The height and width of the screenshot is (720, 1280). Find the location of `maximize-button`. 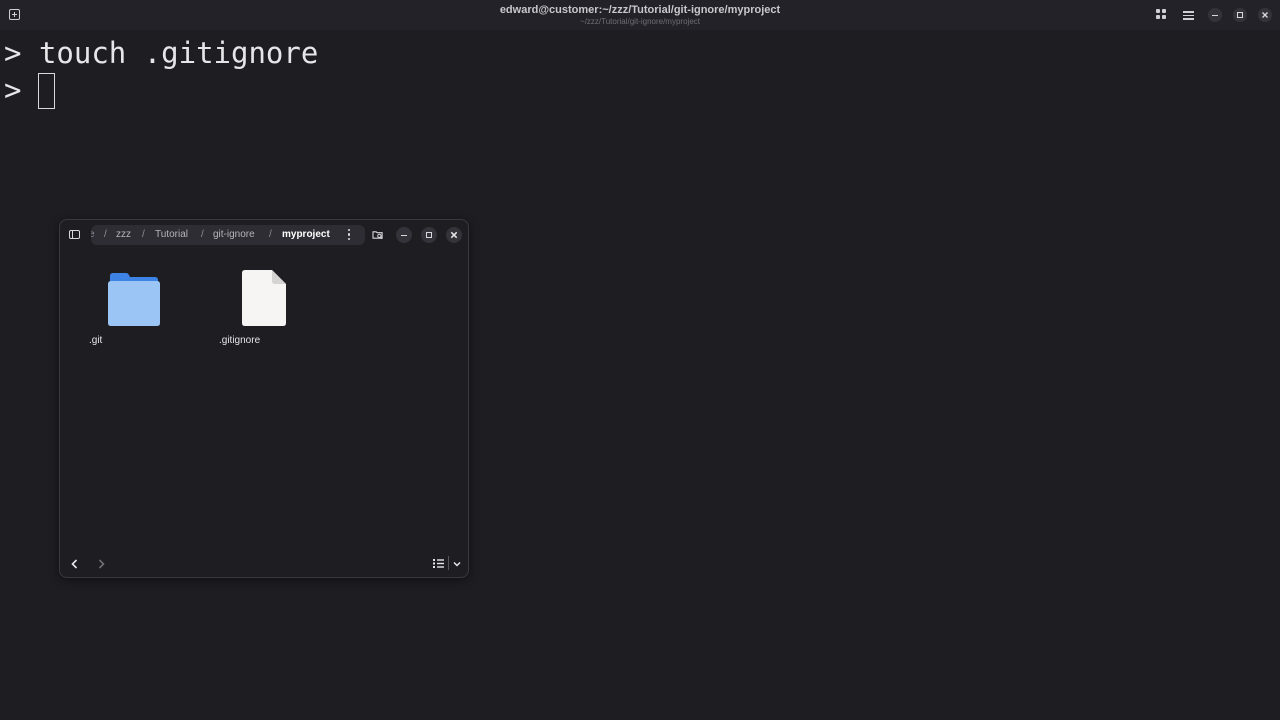

maximize-button is located at coordinates (1240, 15).